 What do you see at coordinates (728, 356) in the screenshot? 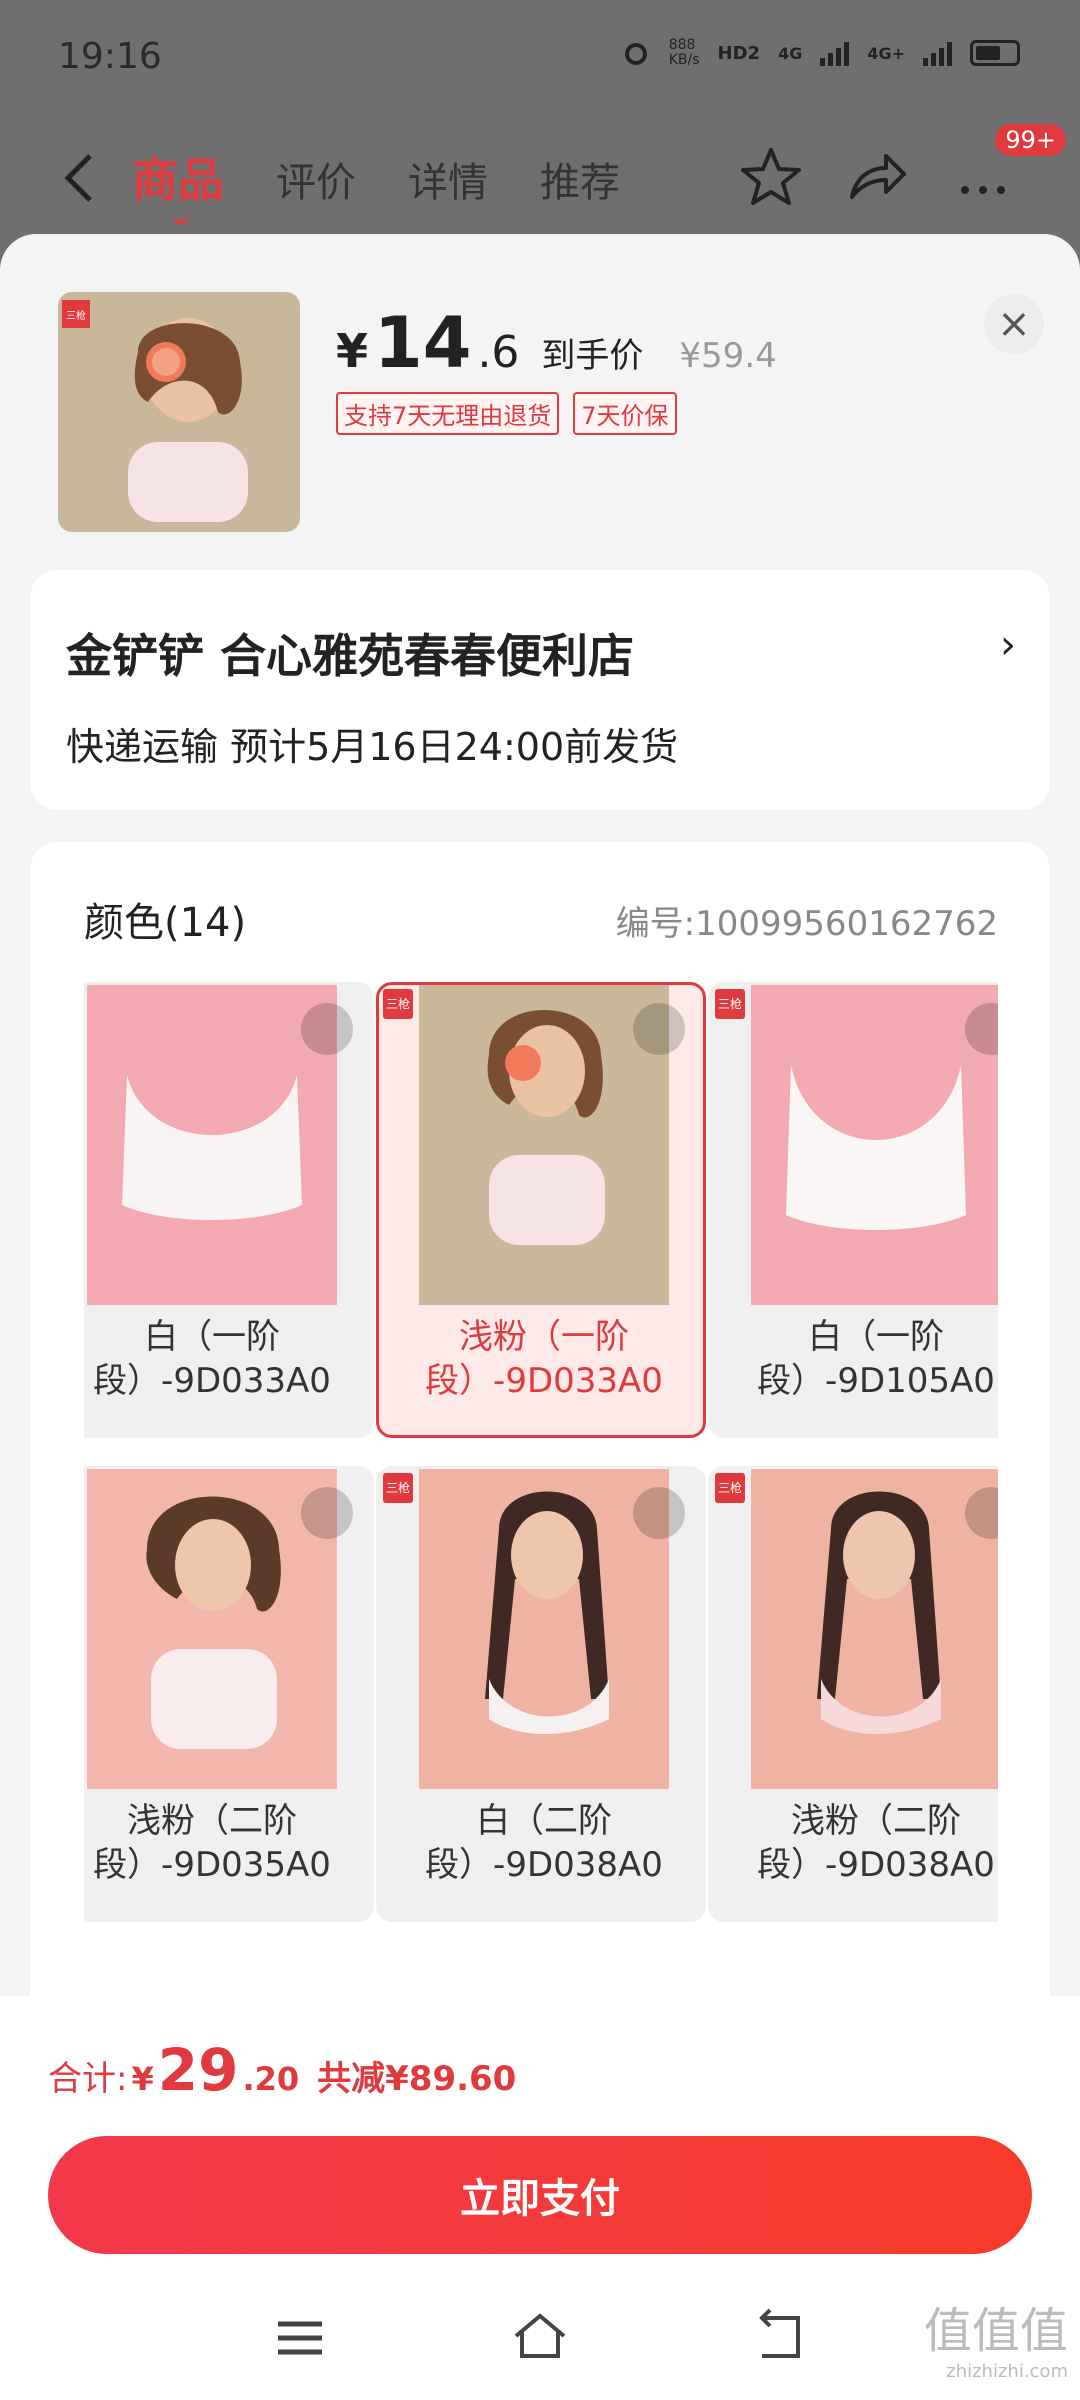
I see `original-price: ¥59.4` at bounding box center [728, 356].